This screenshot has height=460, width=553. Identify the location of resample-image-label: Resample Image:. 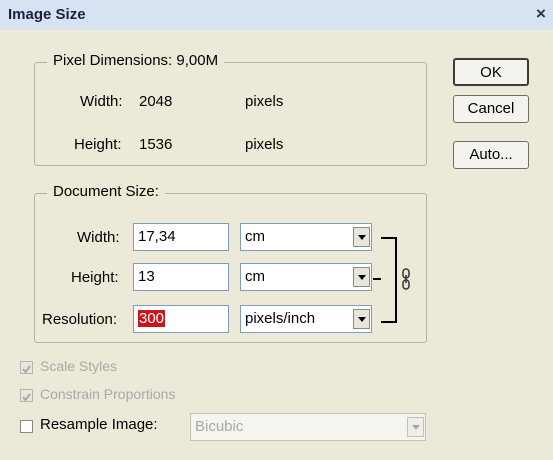
(99, 424).